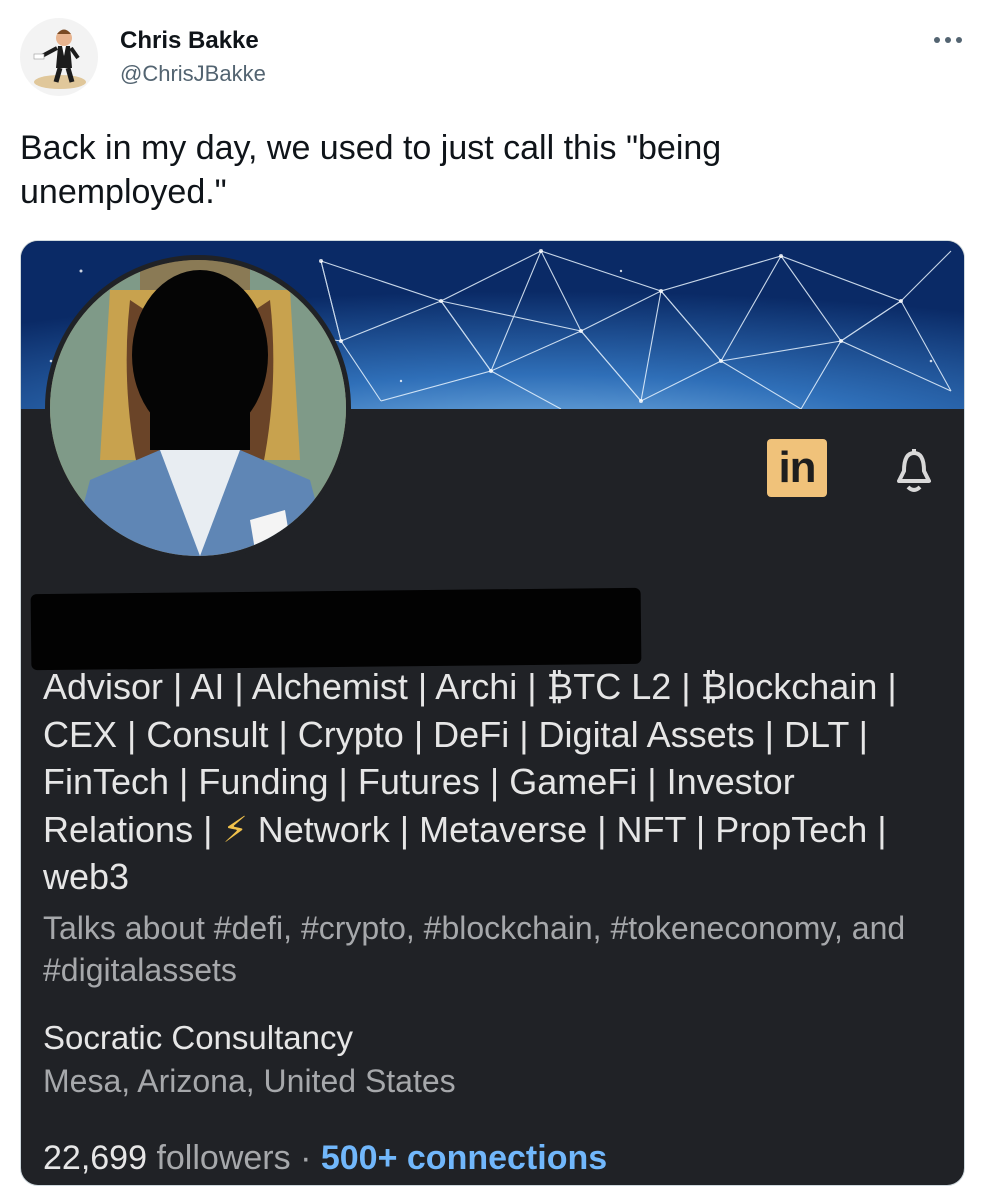  Describe the element at coordinates (797, 468) in the screenshot. I see `linkedin-icon: in` at that location.